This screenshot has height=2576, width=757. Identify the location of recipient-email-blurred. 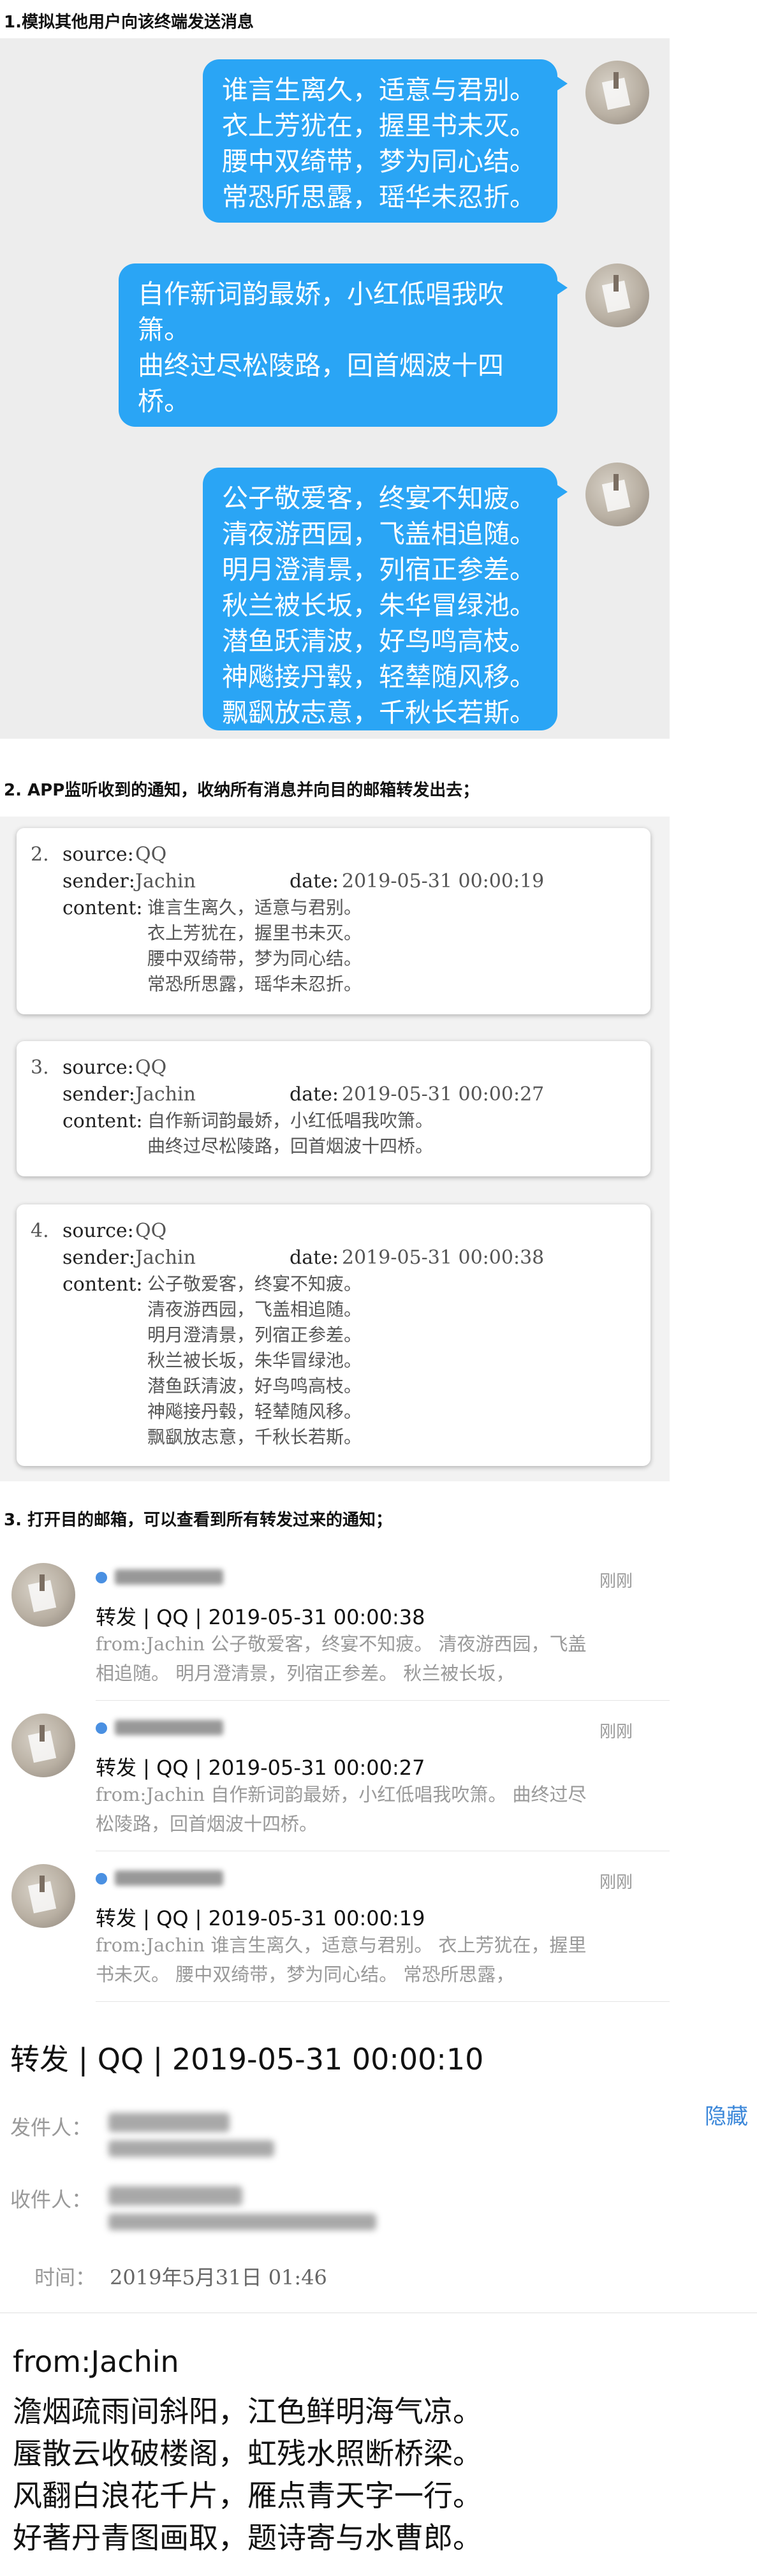
(242, 2222).